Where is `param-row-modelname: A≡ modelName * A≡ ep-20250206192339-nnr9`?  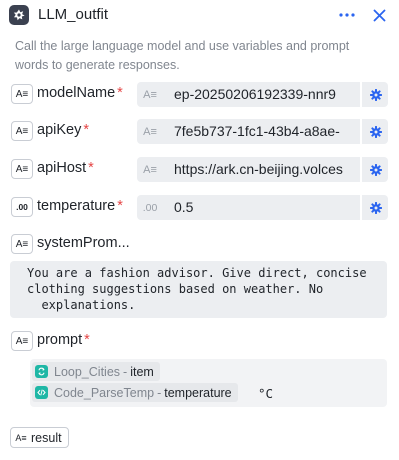
param-row-modelname: A≡ modelName * A≡ ep-20250206192339-nnr9 is located at coordinates (199, 95).